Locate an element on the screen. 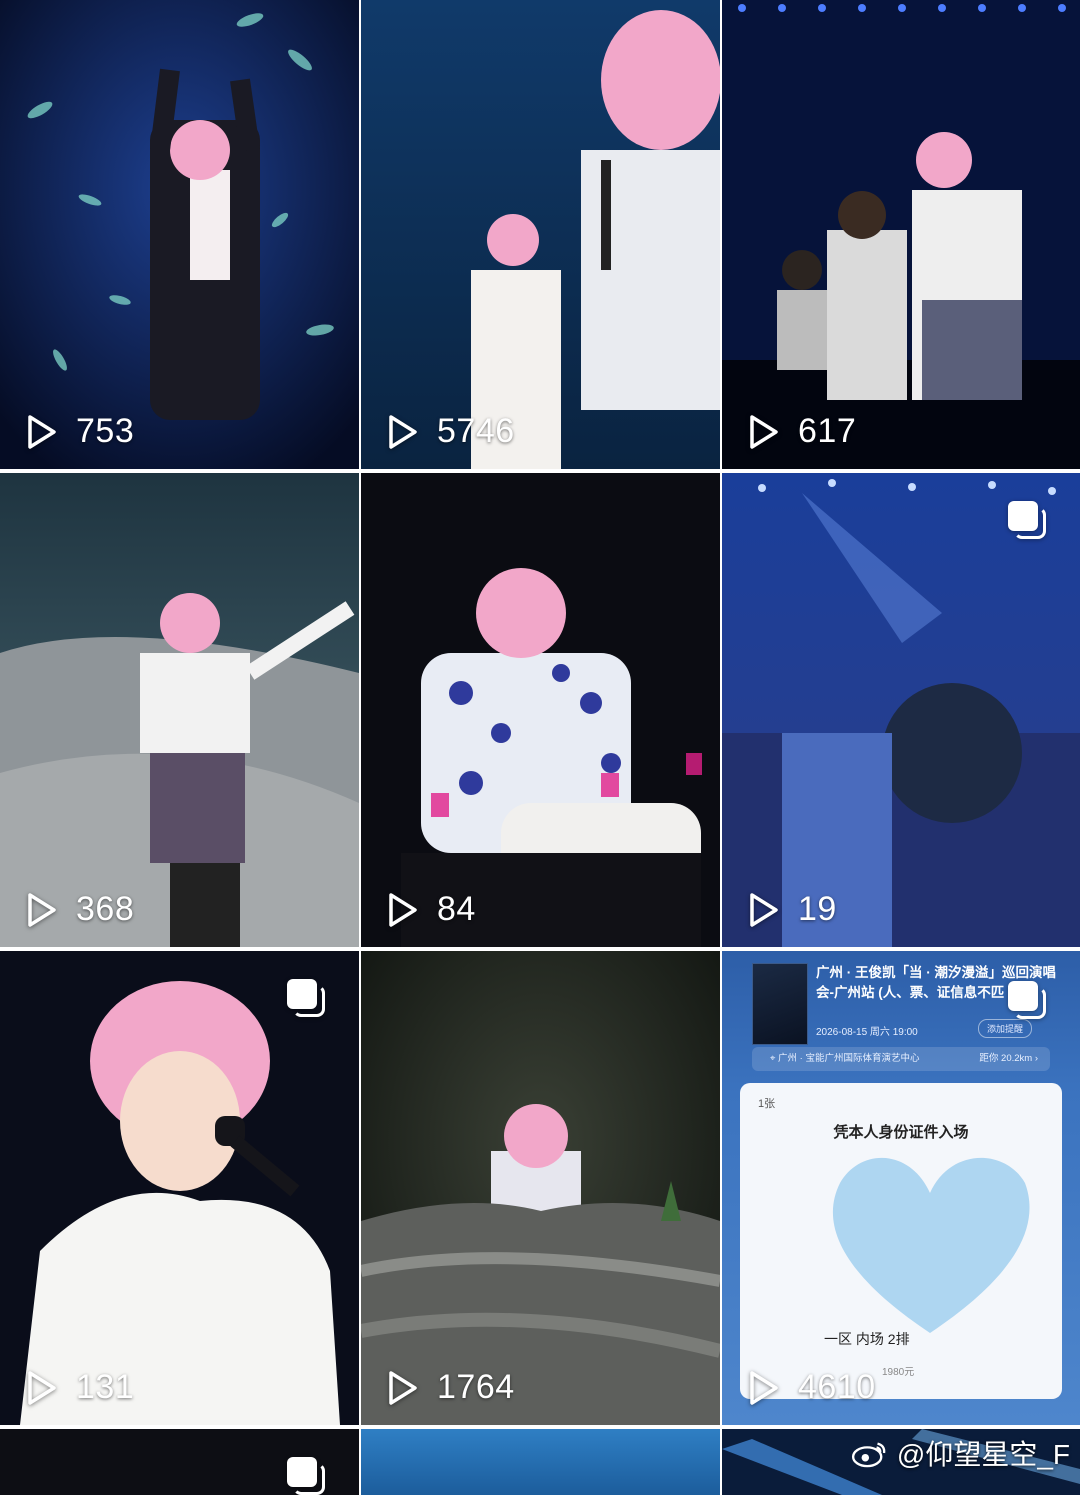 The image size is (1080, 1495). view-count-label: 753 is located at coordinates (105, 431).